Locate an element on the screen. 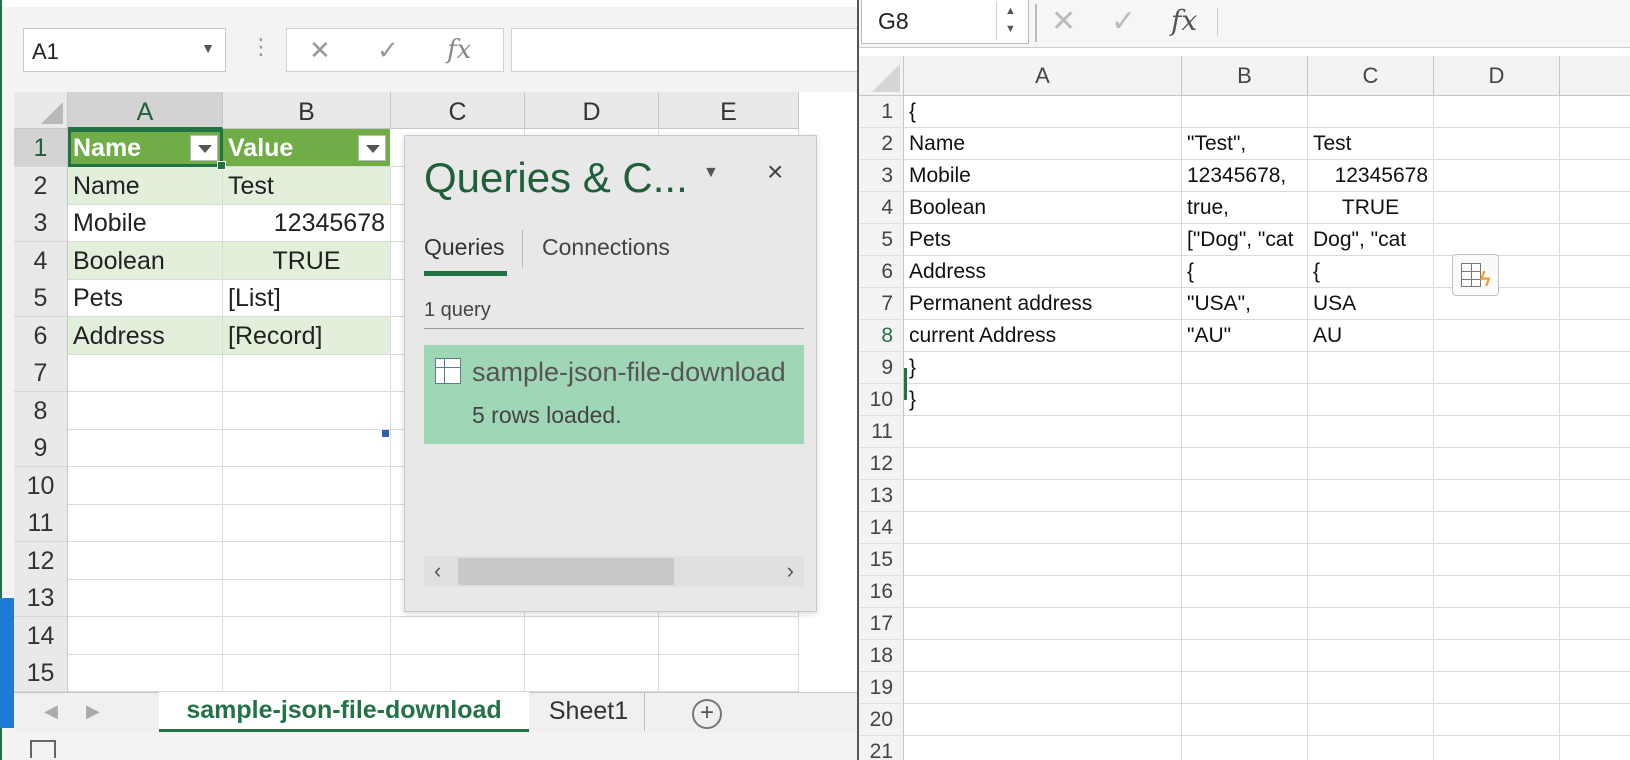 The image size is (1630, 760). cell: Pets is located at coordinates (1043, 240).